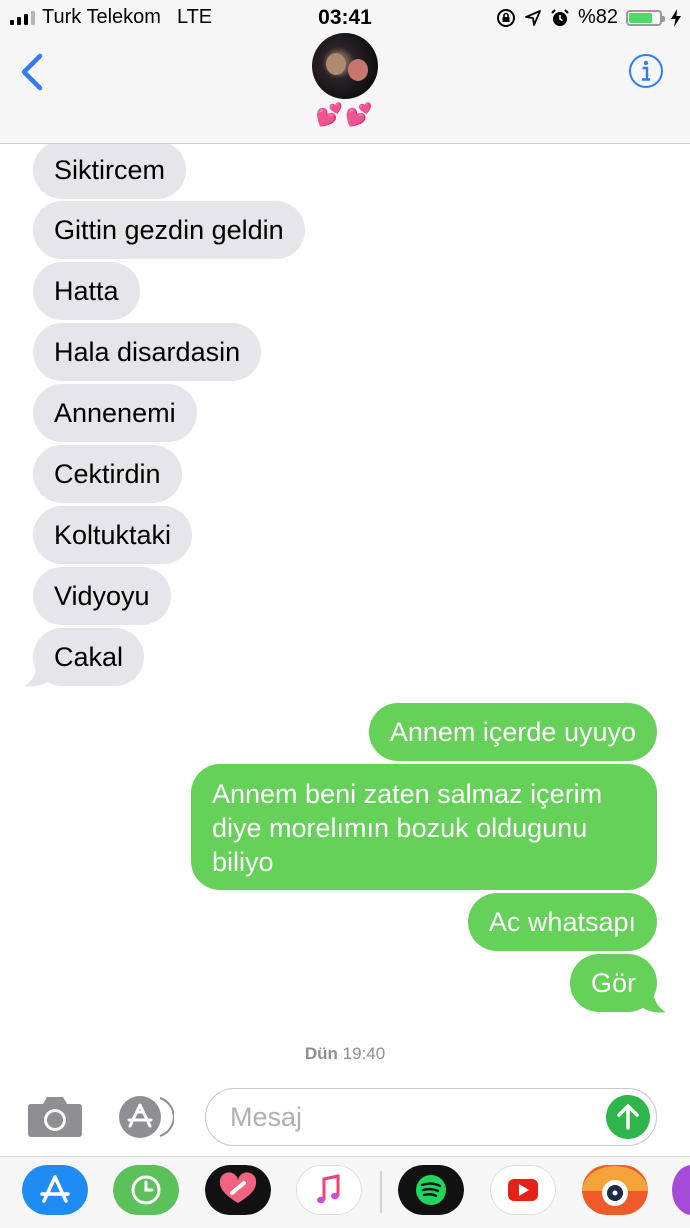  What do you see at coordinates (107, 474) in the screenshot?
I see `incoming-message: Cektirdin` at bounding box center [107, 474].